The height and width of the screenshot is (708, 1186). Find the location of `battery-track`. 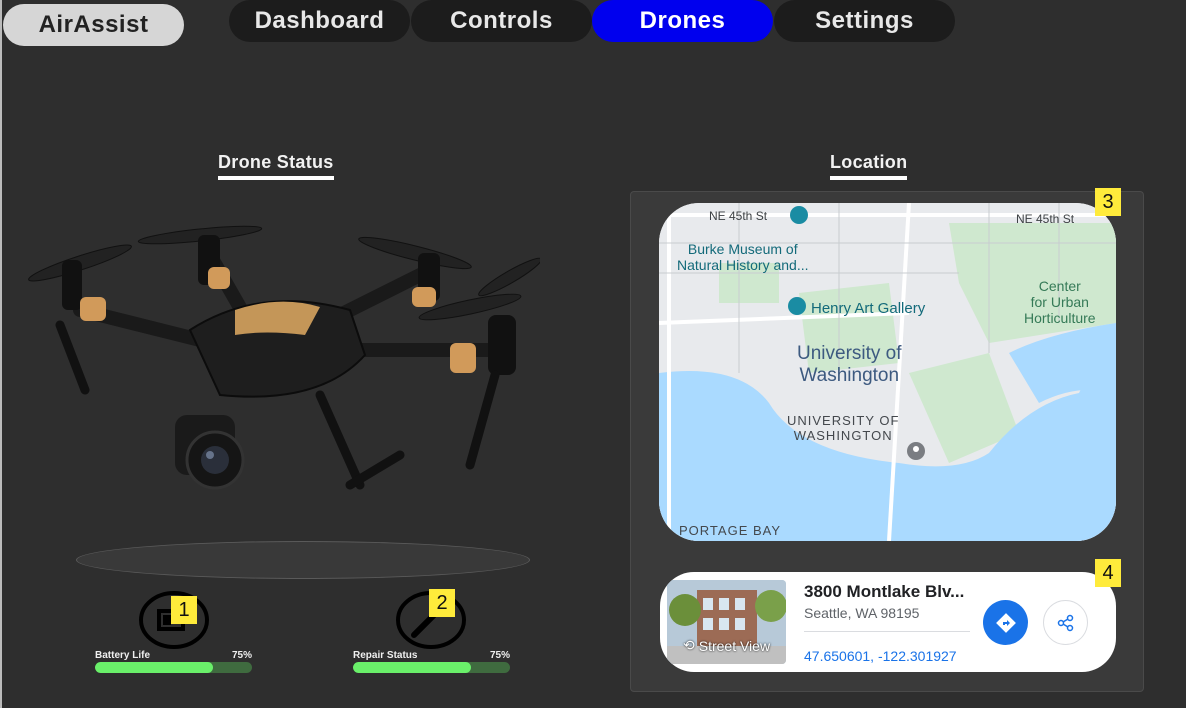

battery-track is located at coordinates (173, 667).